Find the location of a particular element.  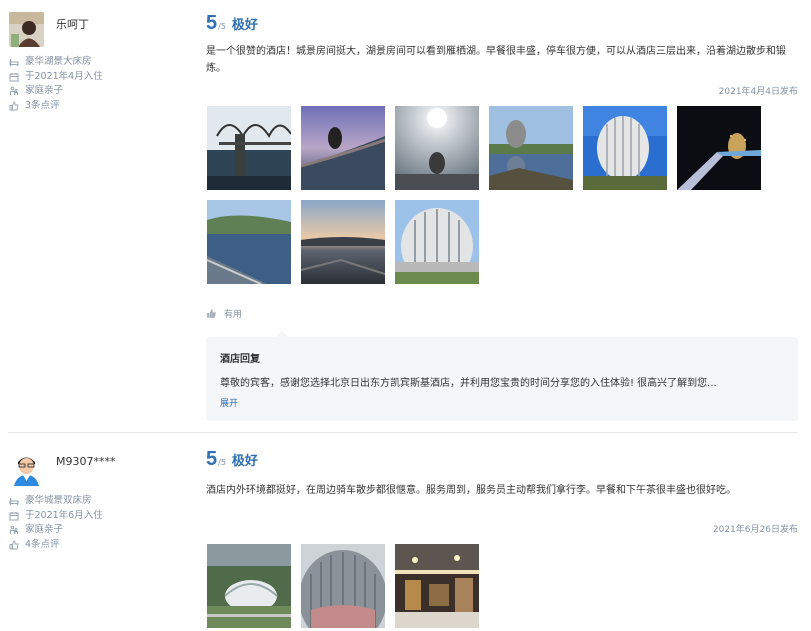

useful-button: 有用 is located at coordinates (224, 313).